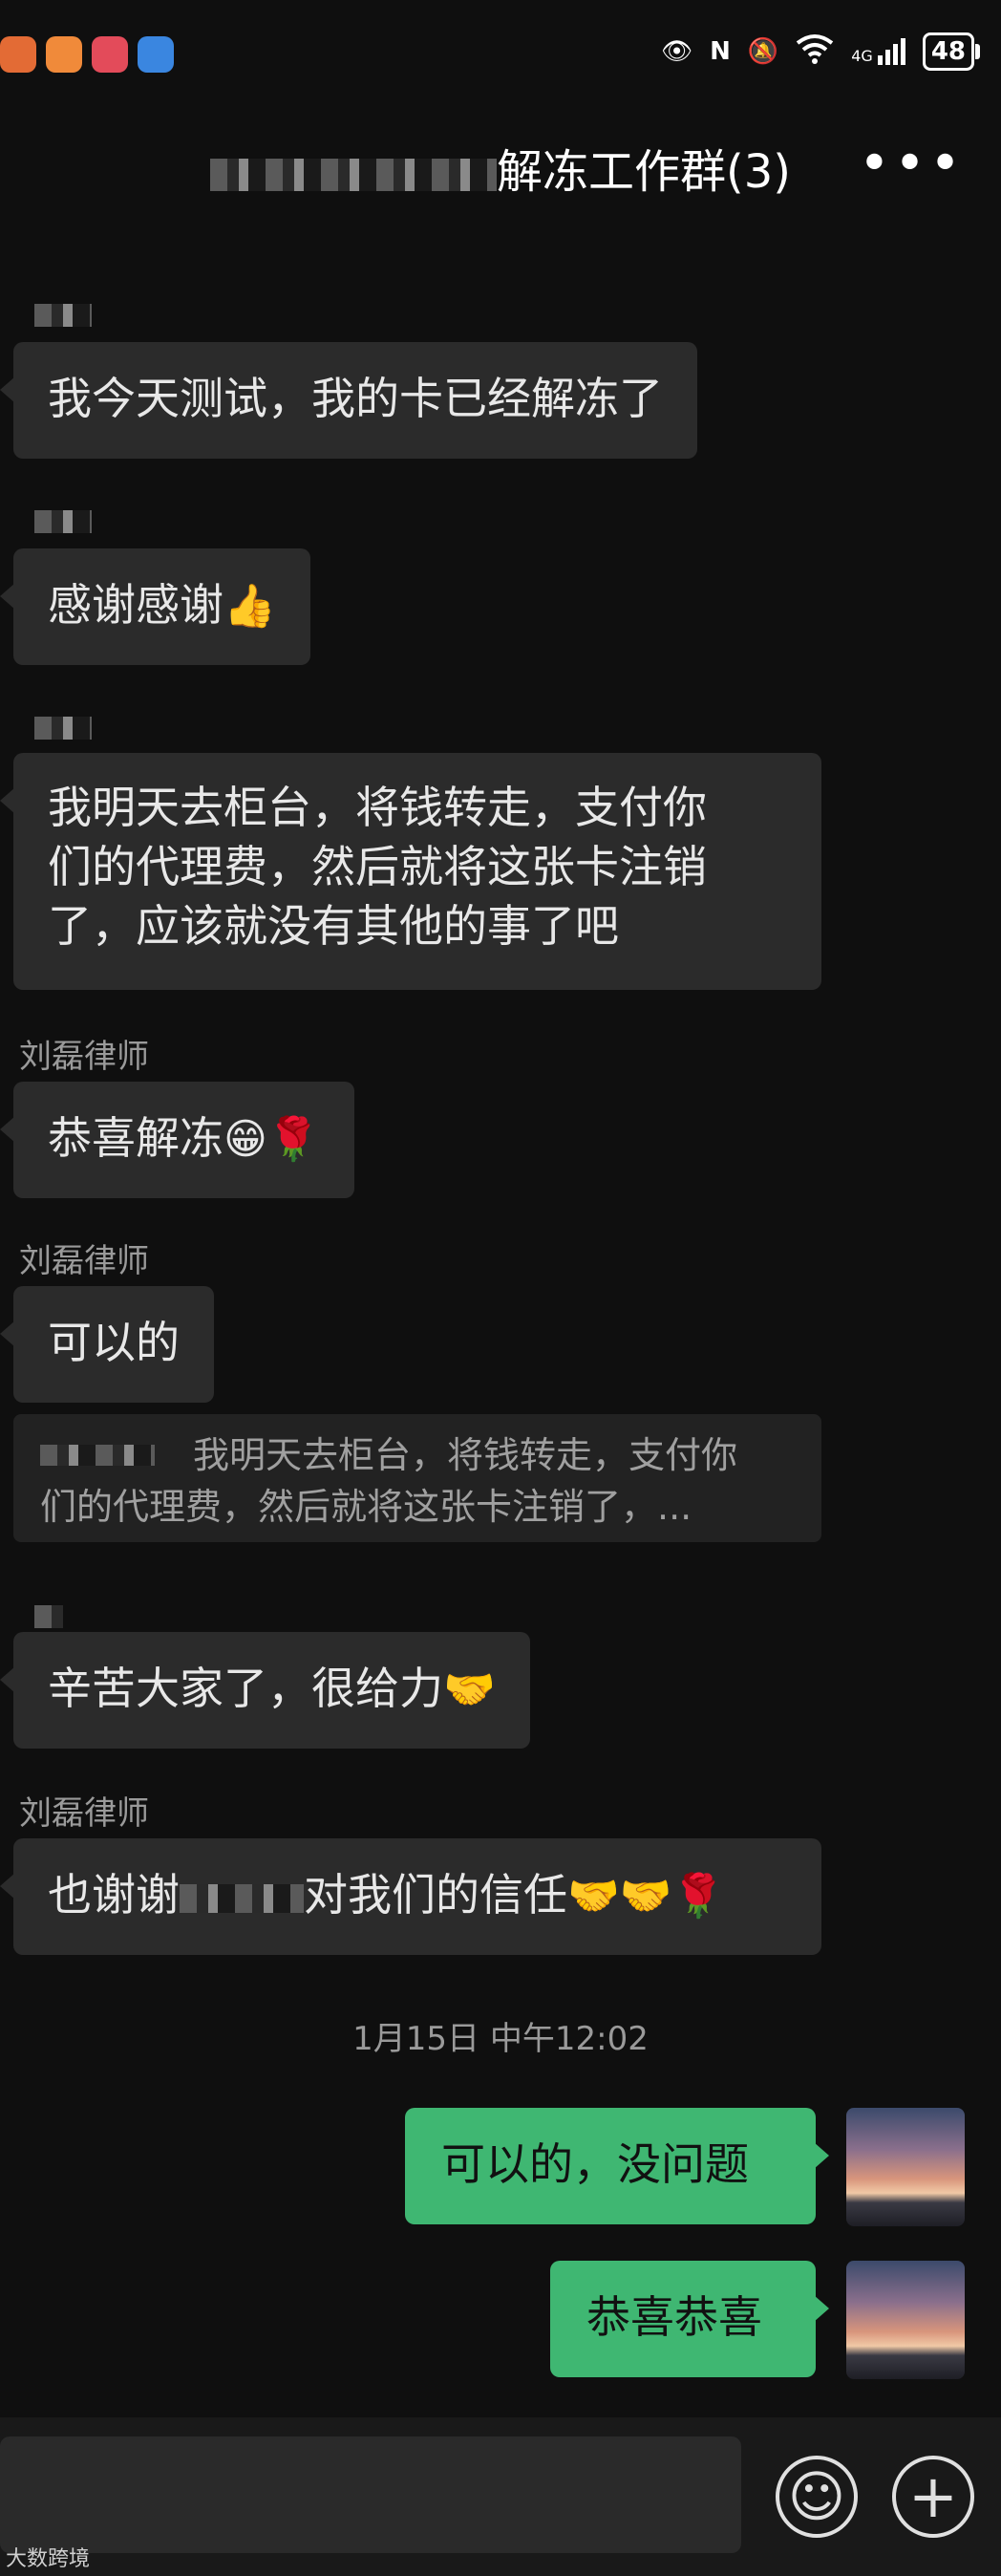 This screenshot has width=1001, height=2576. What do you see at coordinates (878, 51) in the screenshot?
I see `signal-icon: 4G` at bounding box center [878, 51].